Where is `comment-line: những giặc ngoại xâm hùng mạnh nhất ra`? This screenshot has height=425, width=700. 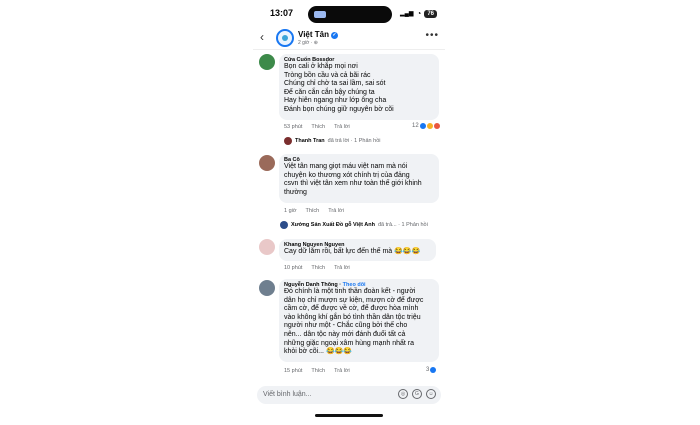 comment-line: những giặc ngoại xâm hùng mạnh nhất ra is located at coordinates (349, 343).